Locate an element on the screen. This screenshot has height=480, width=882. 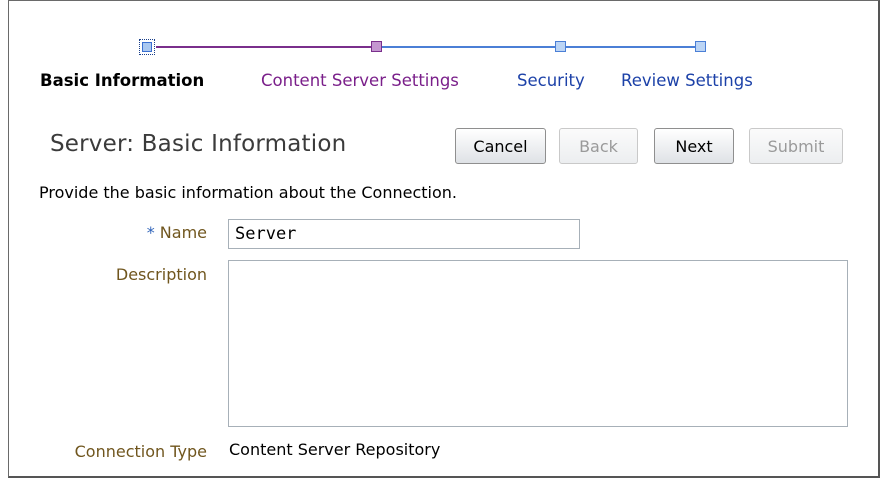
train-step-basic-information-icon is located at coordinates (147, 47).